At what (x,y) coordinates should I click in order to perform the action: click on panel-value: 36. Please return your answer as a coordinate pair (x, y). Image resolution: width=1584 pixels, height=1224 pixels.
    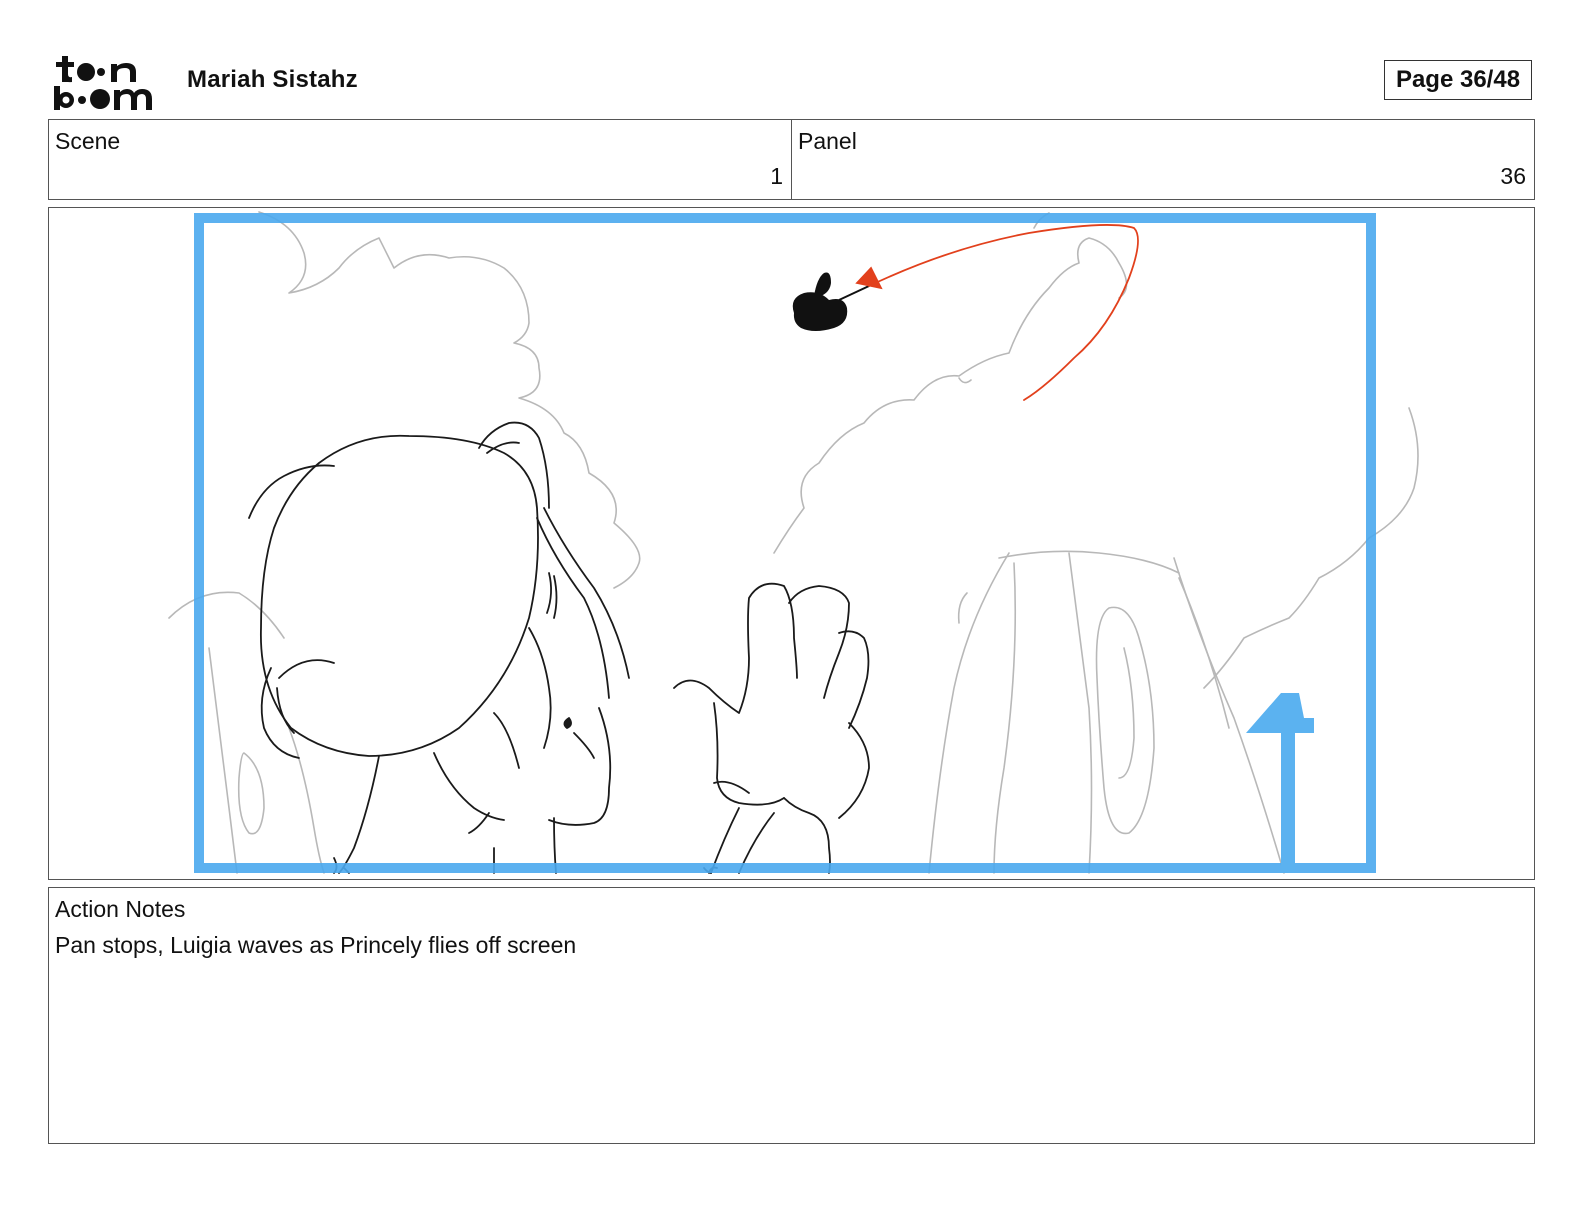
    Looking at the image, I should click on (1513, 176).